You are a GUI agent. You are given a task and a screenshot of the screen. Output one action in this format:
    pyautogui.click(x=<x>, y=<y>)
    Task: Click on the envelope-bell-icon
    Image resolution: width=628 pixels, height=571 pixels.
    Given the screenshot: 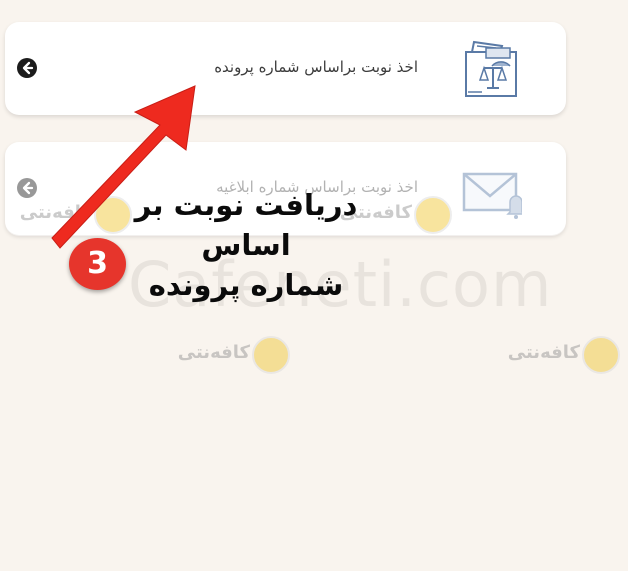 What is the action you would take?
    pyautogui.click(x=492, y=195)
    